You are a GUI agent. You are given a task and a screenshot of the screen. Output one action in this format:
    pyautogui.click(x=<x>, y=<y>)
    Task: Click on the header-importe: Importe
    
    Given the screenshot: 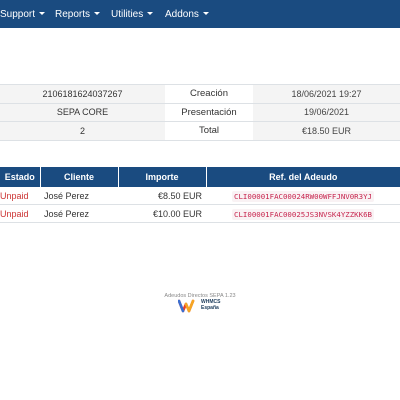 What is the action you would take?
    pyautogui.click(x=162, y=177)
    